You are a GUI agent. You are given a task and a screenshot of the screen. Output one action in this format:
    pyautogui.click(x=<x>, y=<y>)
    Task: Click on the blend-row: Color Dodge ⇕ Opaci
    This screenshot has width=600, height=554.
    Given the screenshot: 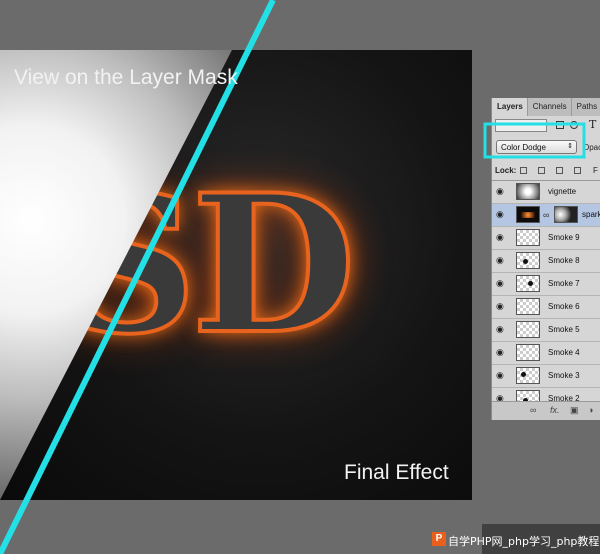 What is the action you would take?
    pyautogui.click(x=546, y=149)
    